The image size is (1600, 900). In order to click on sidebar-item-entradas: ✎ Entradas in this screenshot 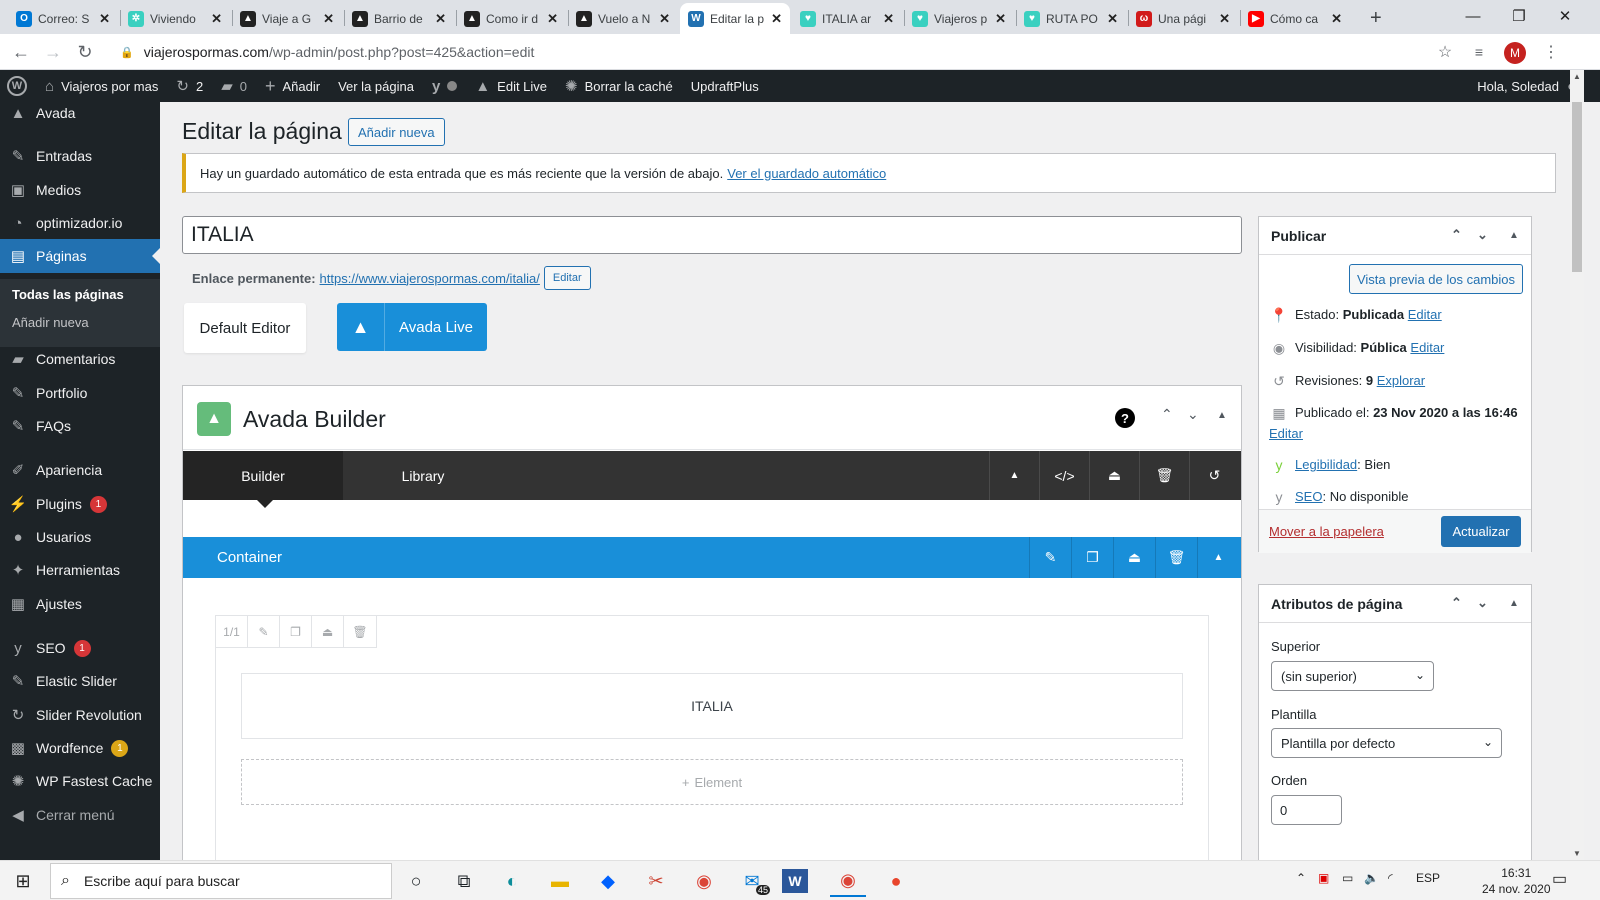, I will do `click(80, 156)`.